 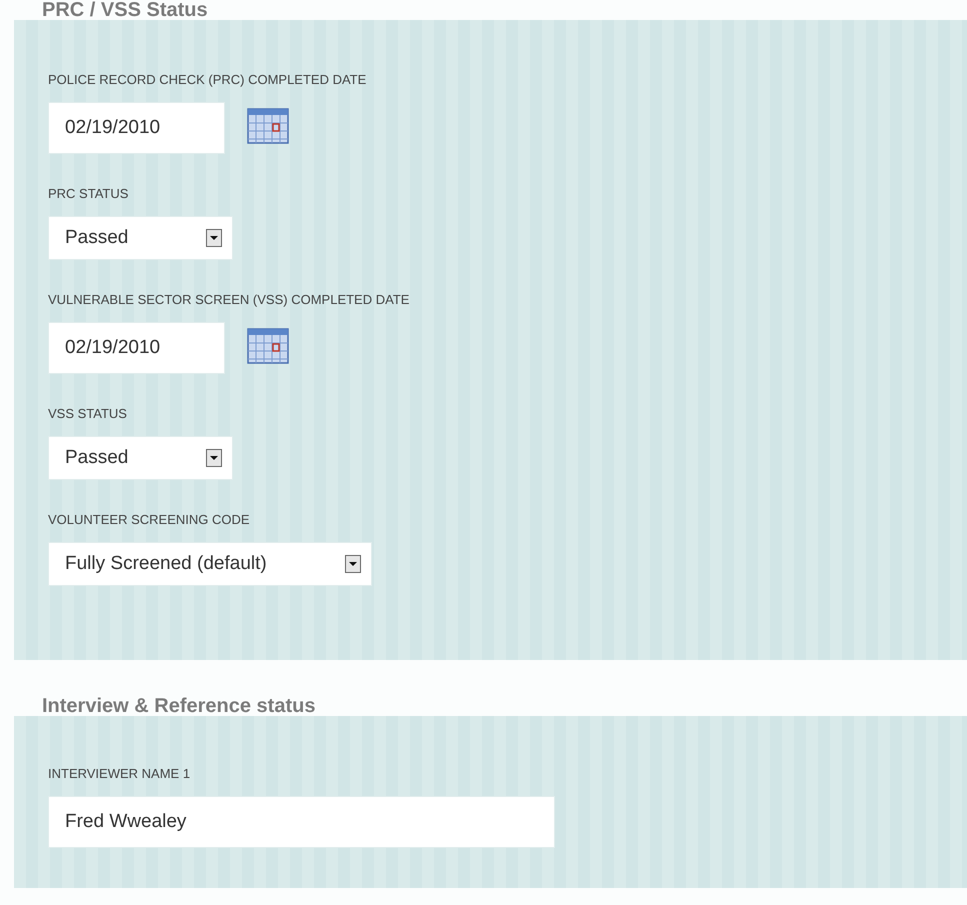 I want to click on section-title: Interview & Reference status, so click(x=179, y=706).